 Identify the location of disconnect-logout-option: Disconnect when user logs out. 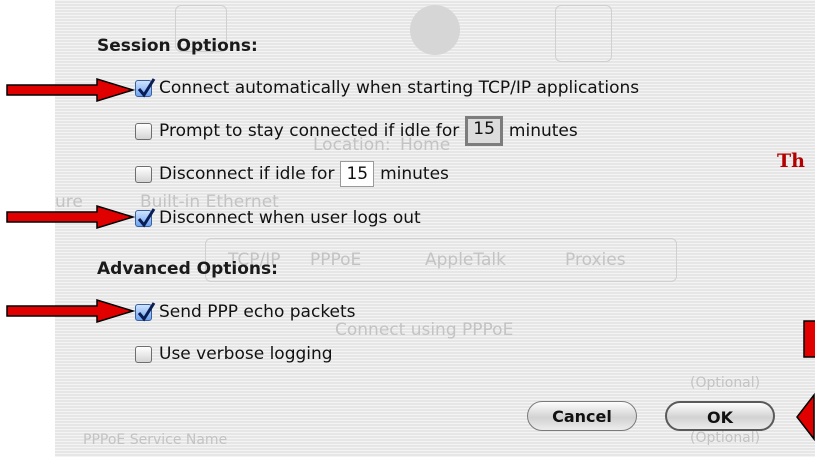
(278, 218).